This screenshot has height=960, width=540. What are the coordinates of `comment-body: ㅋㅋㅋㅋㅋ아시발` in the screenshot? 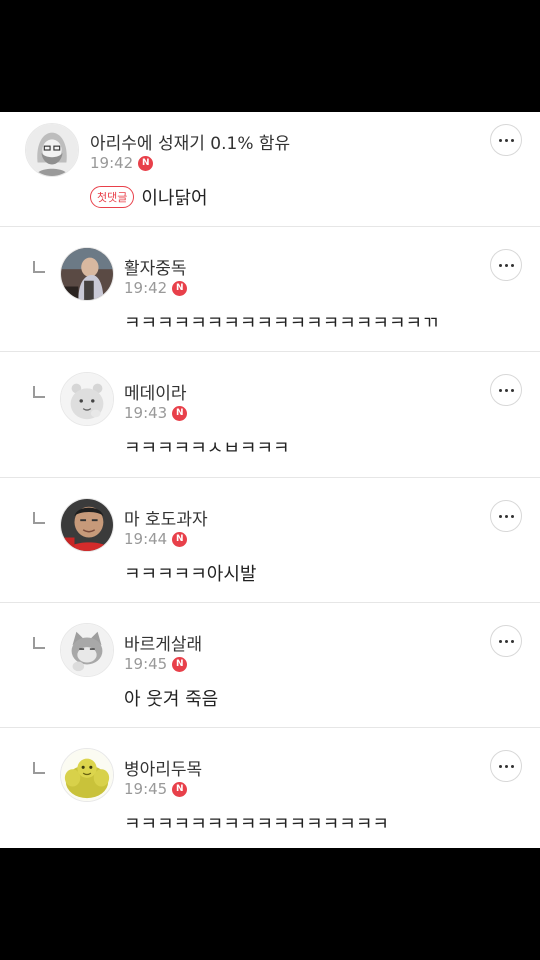 It's located at (190, 574).